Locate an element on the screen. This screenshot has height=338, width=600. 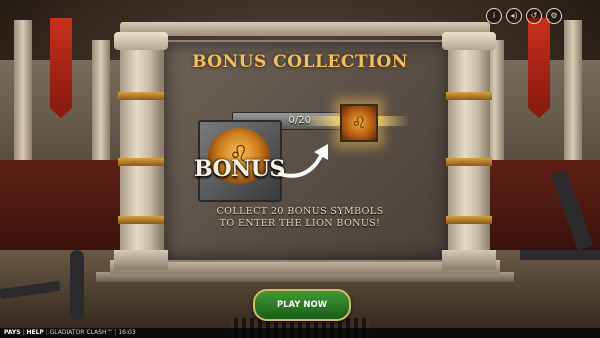
red-banner-right is located at coordinates (539, 68).